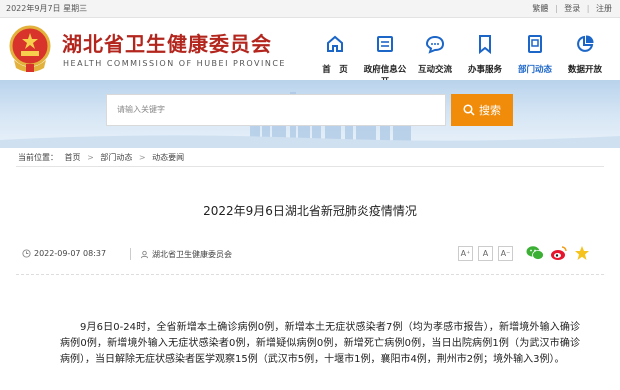 The height and width of the screenshot is (390, 620). I want to click on top-bar: 2022年9月7日 星期三 繁體 | 登录 | 注册, so click(310, 9).